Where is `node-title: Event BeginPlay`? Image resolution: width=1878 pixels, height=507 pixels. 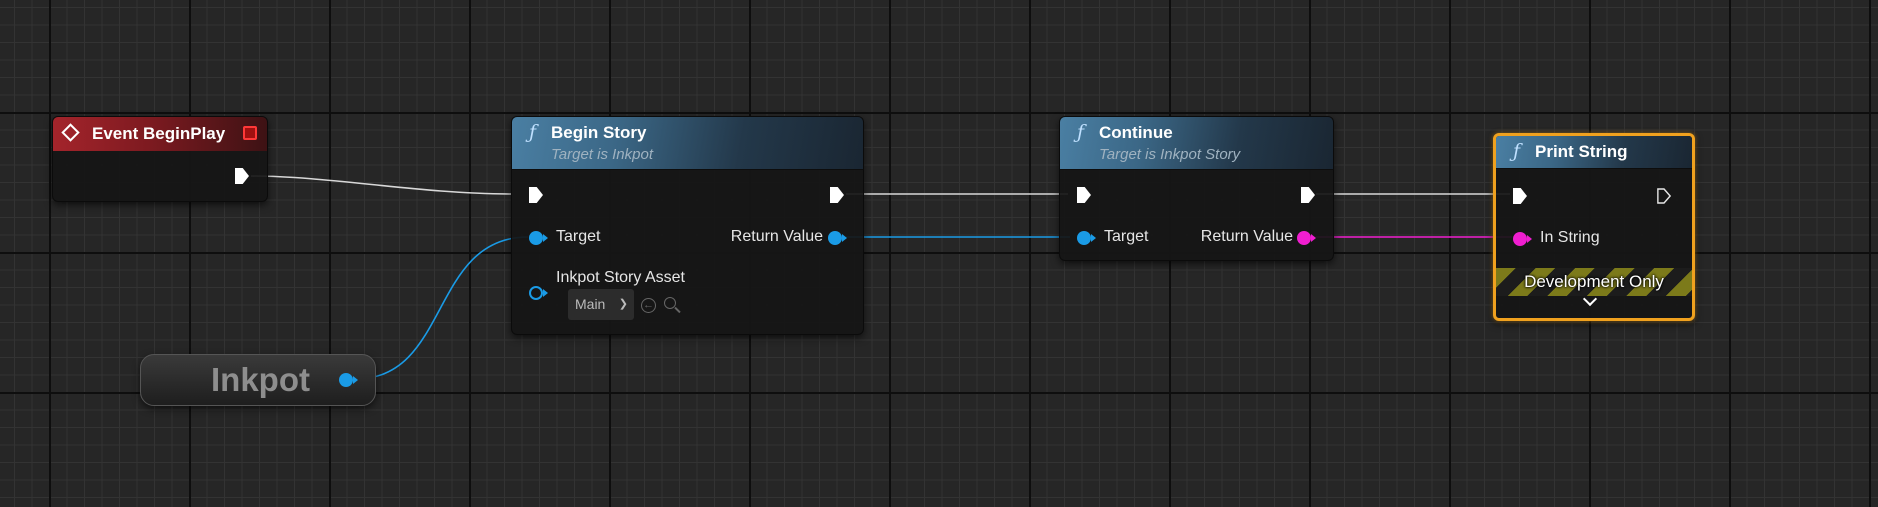
node-title: Event BeginPlay is located at coordinates (159, 133).